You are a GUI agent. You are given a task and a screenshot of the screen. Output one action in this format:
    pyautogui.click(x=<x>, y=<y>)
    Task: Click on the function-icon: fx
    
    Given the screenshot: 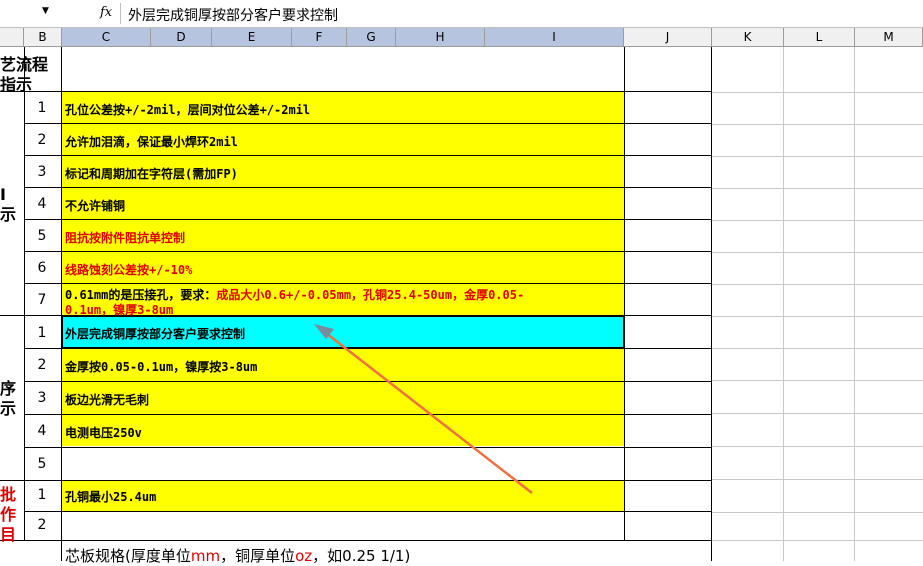 What is the action you would take?
    pyautogui.click(x=106, y=12)
    